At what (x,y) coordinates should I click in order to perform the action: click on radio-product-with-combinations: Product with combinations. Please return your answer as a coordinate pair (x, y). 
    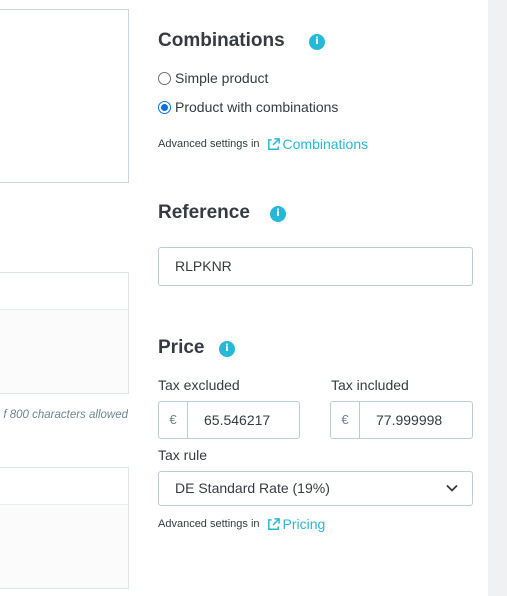
    Looking at the image, I should click on (248, 107).